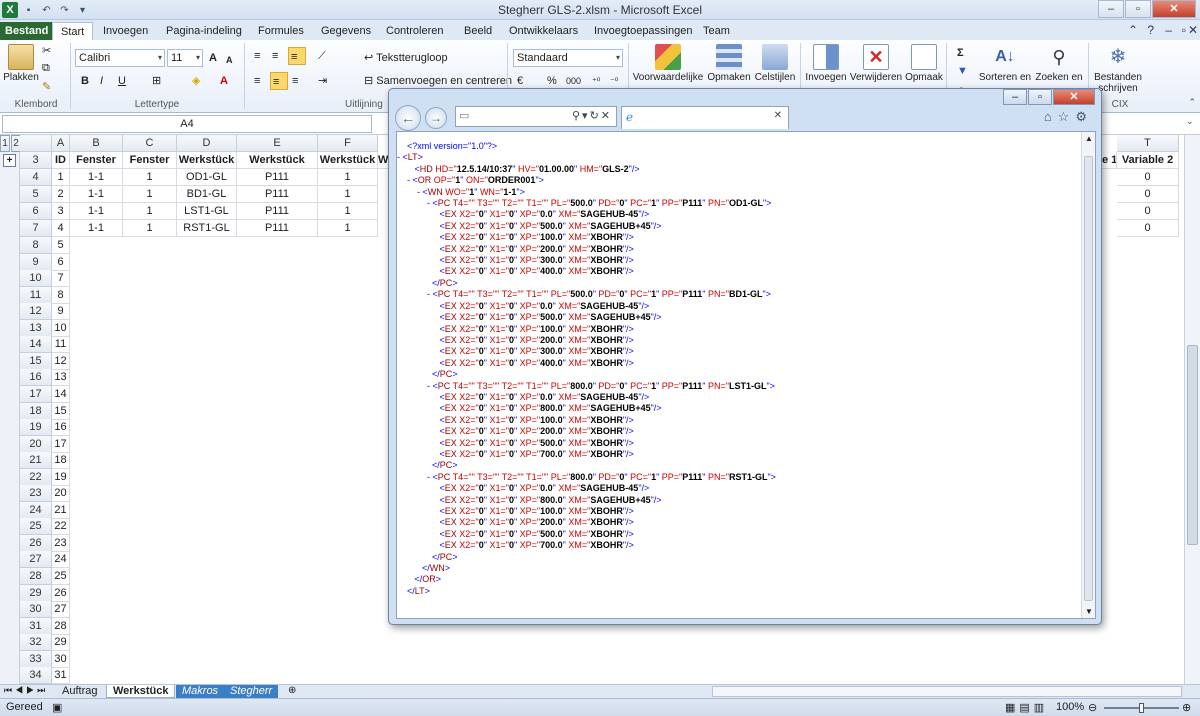 The height and width of the screenshot is (716, 1200). Describe the element at coordinates (414, 31) in the screenshot. I see `tab-controleren: Controleren` at that location.